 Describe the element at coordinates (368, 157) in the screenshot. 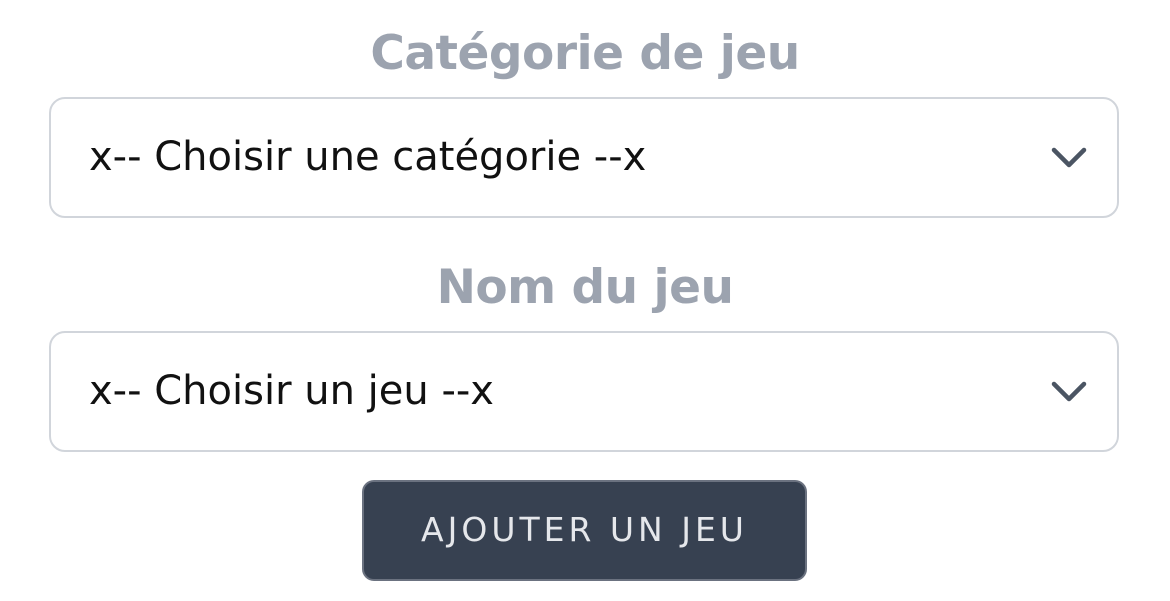

I see `category-select-value: x-- Choisir une catégorie --x` at that location.